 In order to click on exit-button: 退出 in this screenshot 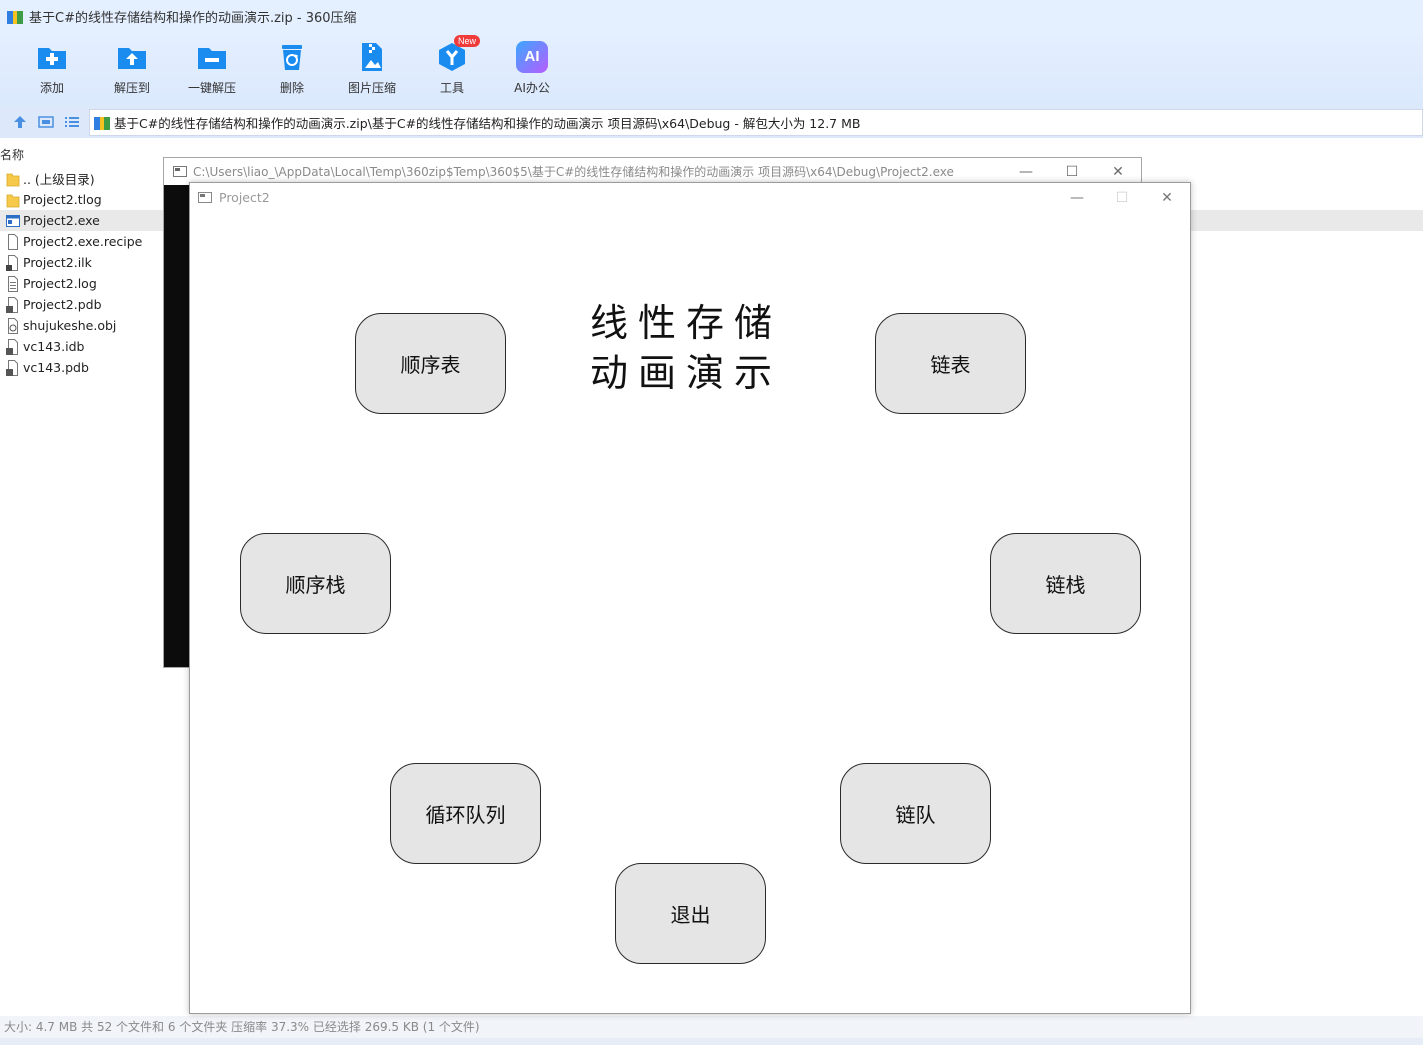, I will do `click(690, 913)`.